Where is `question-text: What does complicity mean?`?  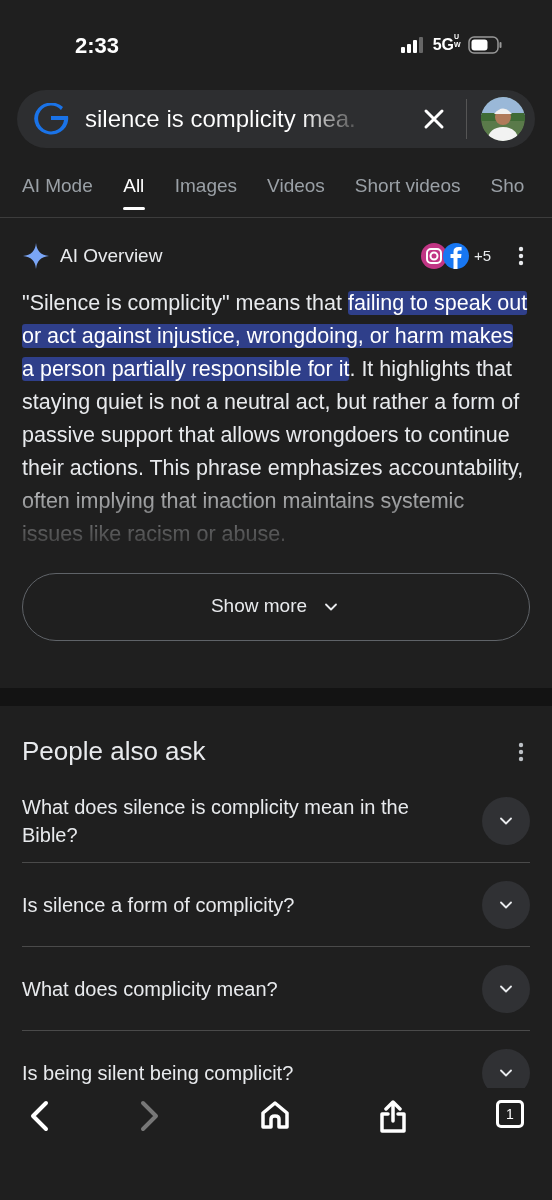 question-text: What does complicity mean? is located at coordinates (244, 988).